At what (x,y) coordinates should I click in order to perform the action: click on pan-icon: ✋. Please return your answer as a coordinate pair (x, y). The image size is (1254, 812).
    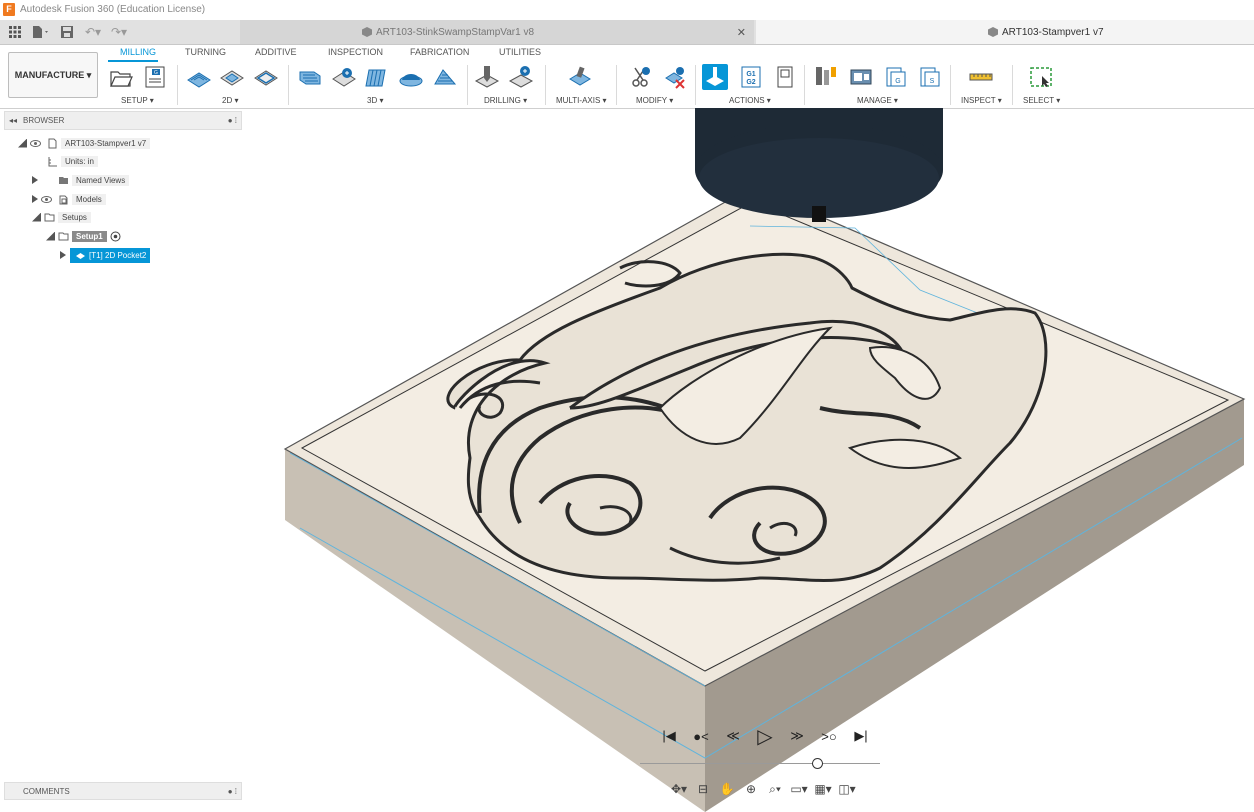
    Looking at the image, I should click on (727, 789).